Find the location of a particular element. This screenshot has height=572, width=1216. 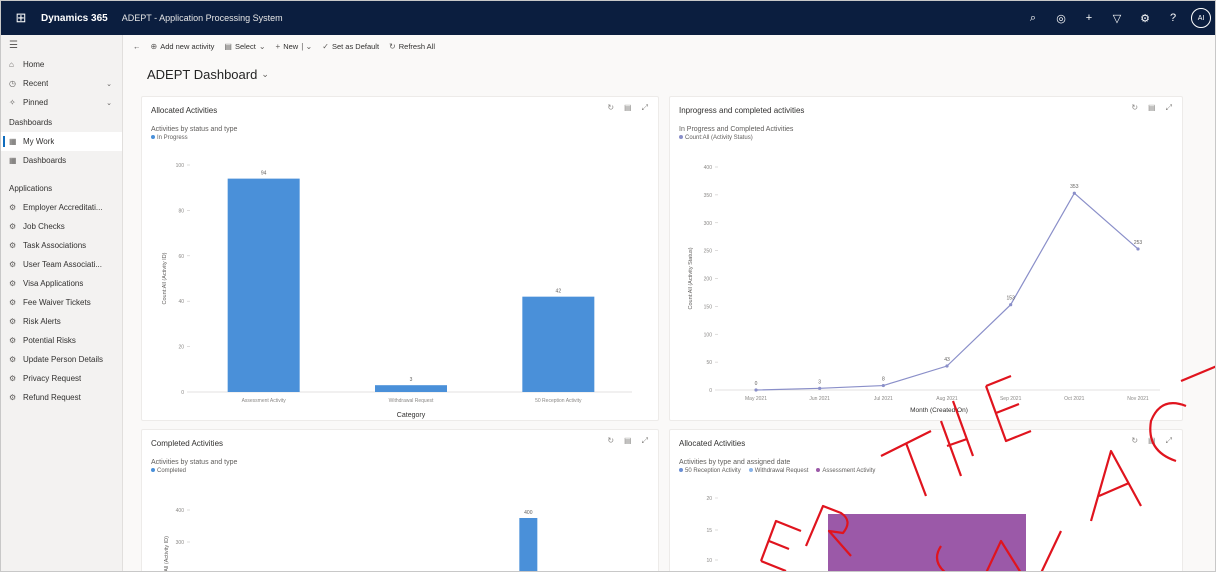

section-header-dashboards: Dashboards is located at coordinates (31, 122).